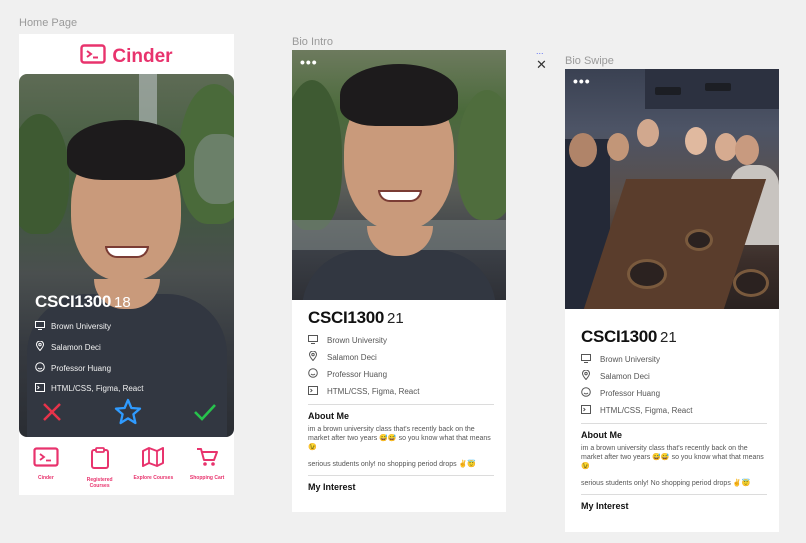 The image size is (806, 543). What do you see at coordinates (205, 414) in the screenshot?
I see `check-icon` at bounding box center [205, 414].